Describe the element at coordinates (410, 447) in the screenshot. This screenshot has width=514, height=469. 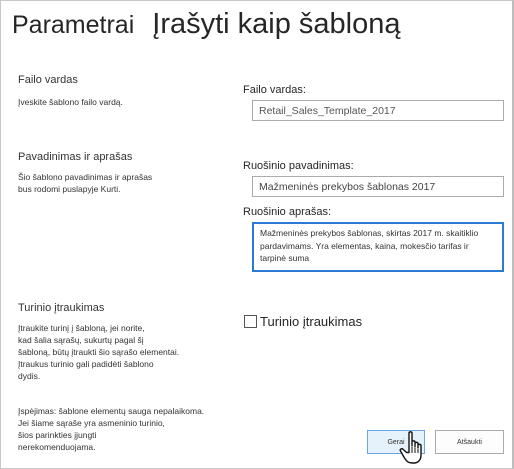
I see `hand-pointer-icon` at that location.